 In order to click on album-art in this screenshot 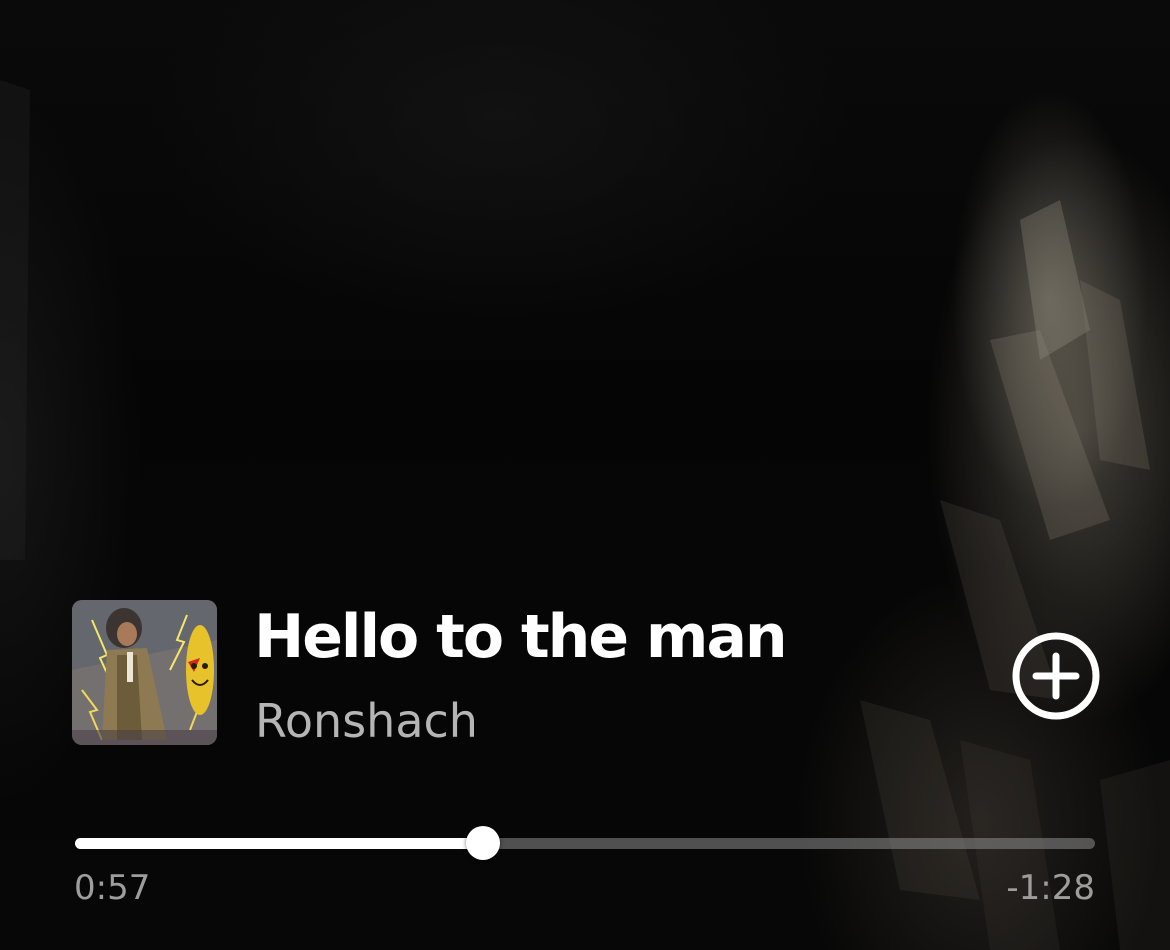, I will do `click(144, 672)`.